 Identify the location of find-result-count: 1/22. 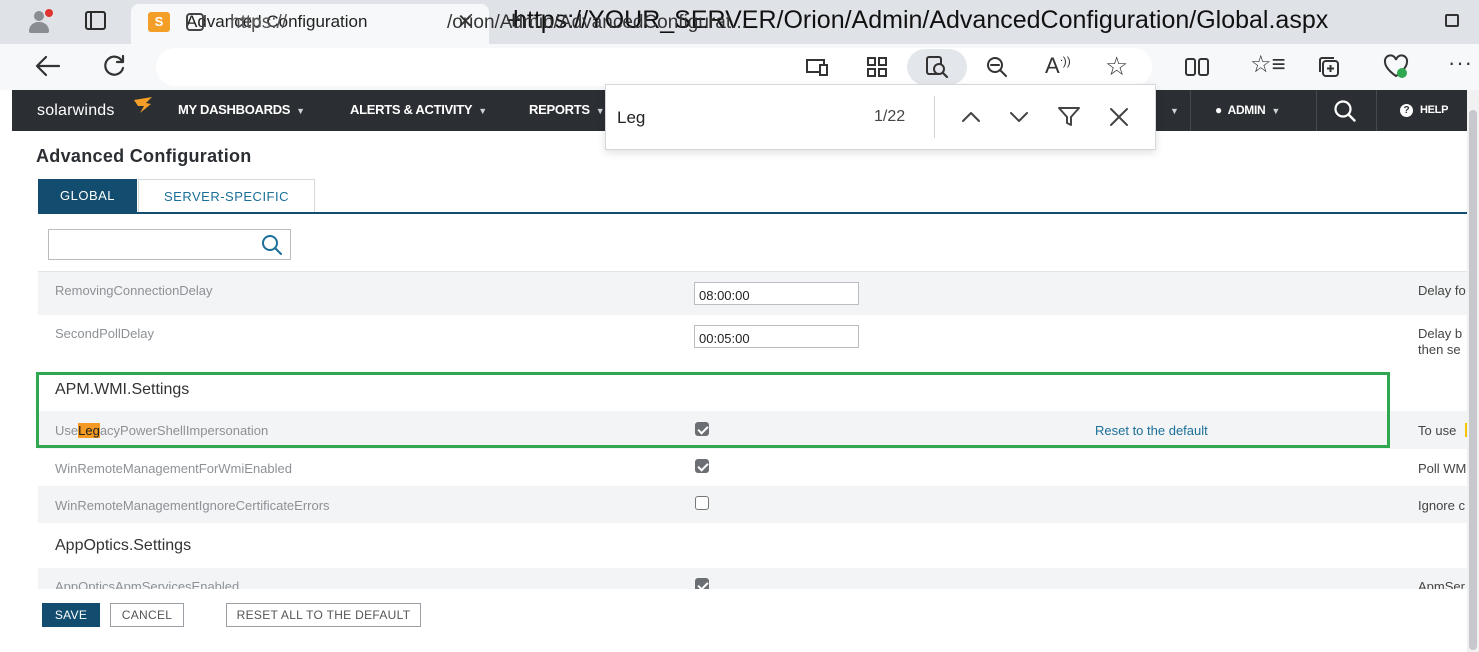
(890, 116).